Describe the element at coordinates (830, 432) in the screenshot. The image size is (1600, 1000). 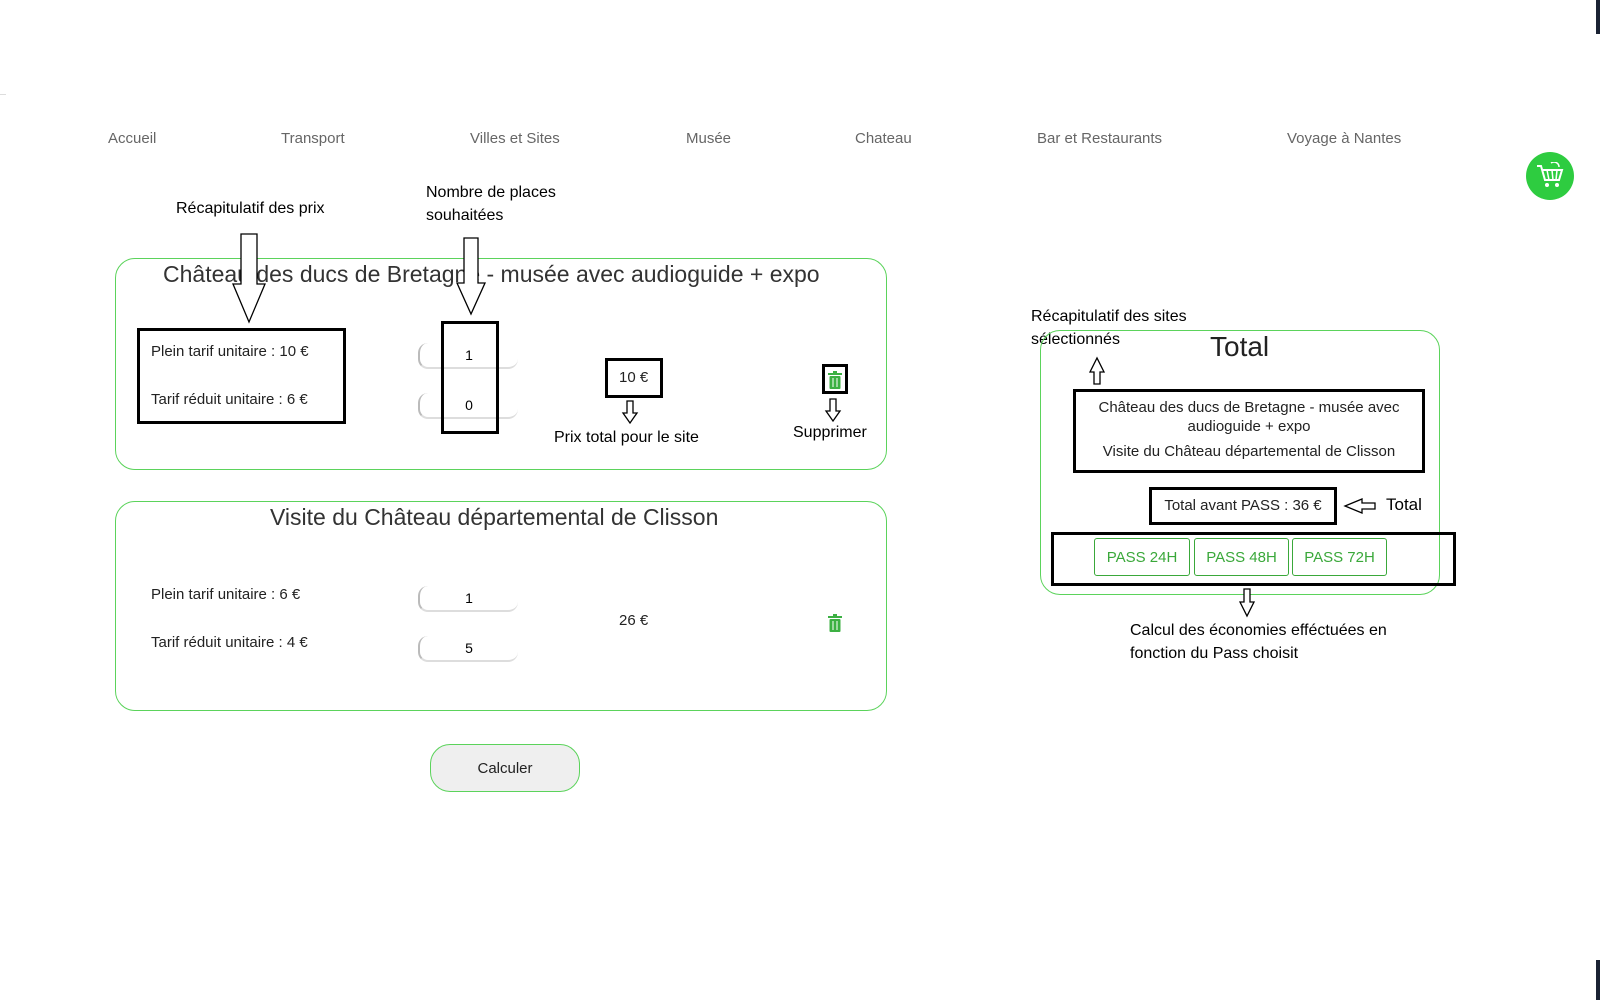
I see `annotation-supprimer: Supprimer` at that location.